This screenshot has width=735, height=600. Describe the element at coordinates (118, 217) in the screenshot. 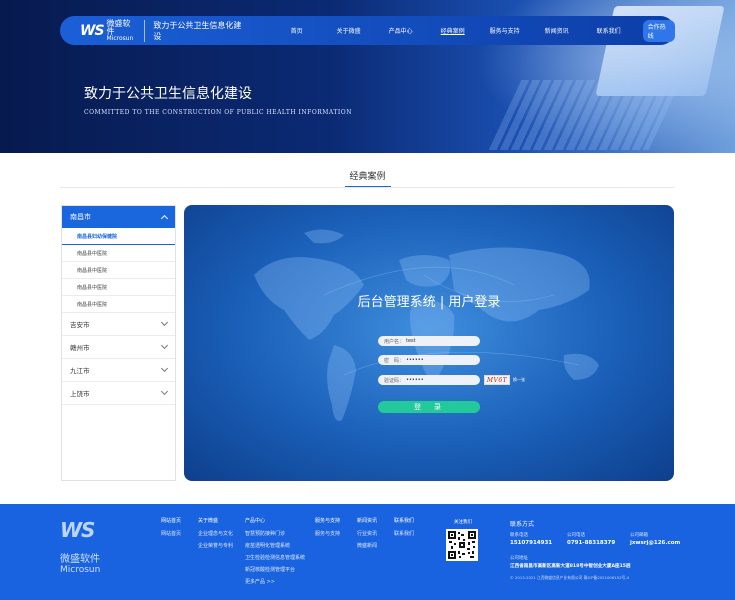

I see `sidebar-city-nanchang: 南昌市` at that location.